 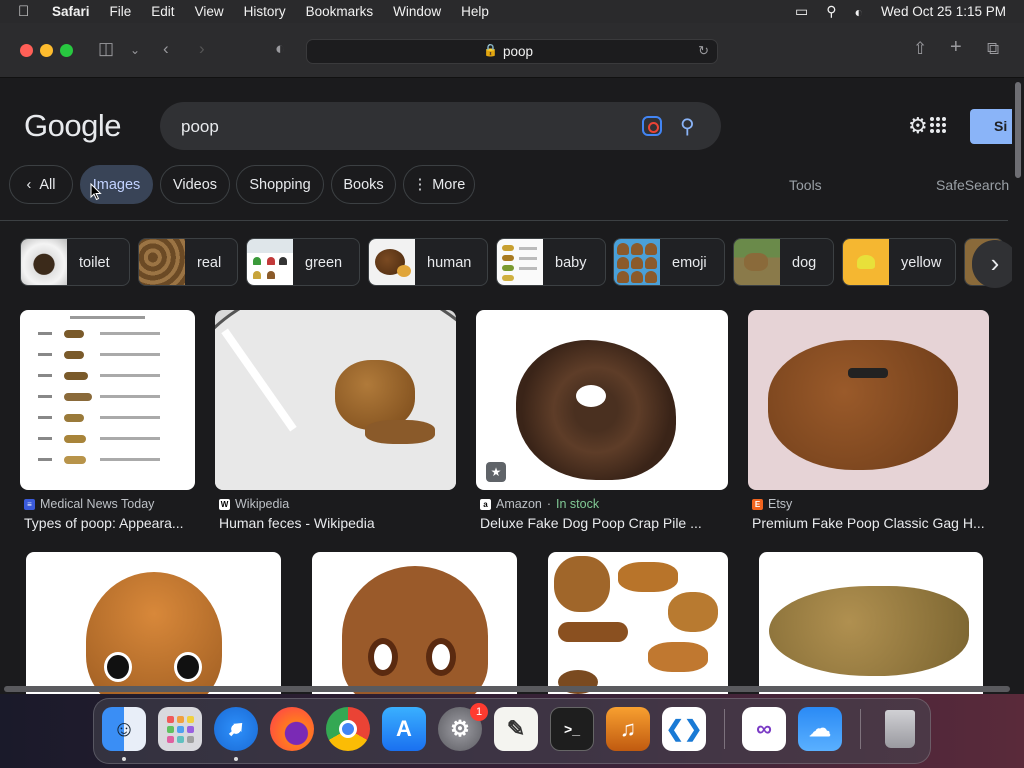 What do you see at coordinates (516, 729) in the screenshot?
I see `textedit-icon: ✎` at bounding box center [516, 729].